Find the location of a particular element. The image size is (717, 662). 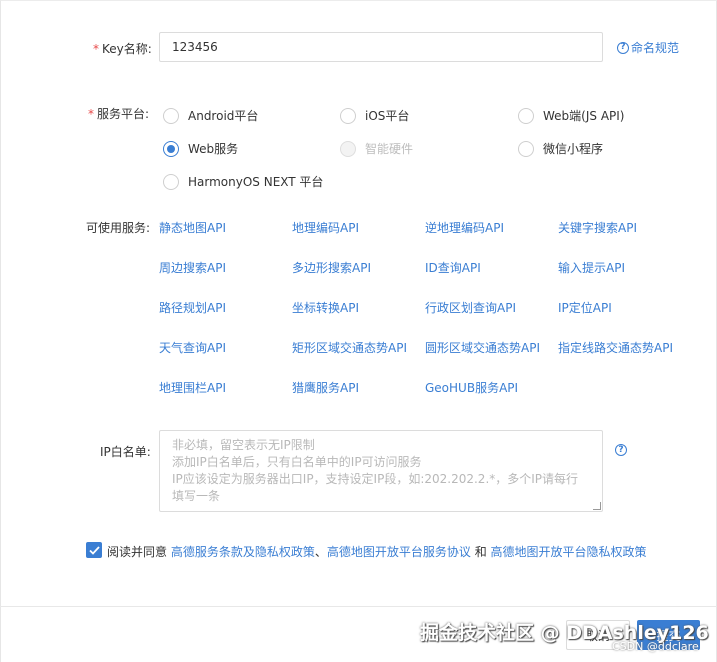

service-item: 指定线路交通态势API is located at coordinates (615, 347).